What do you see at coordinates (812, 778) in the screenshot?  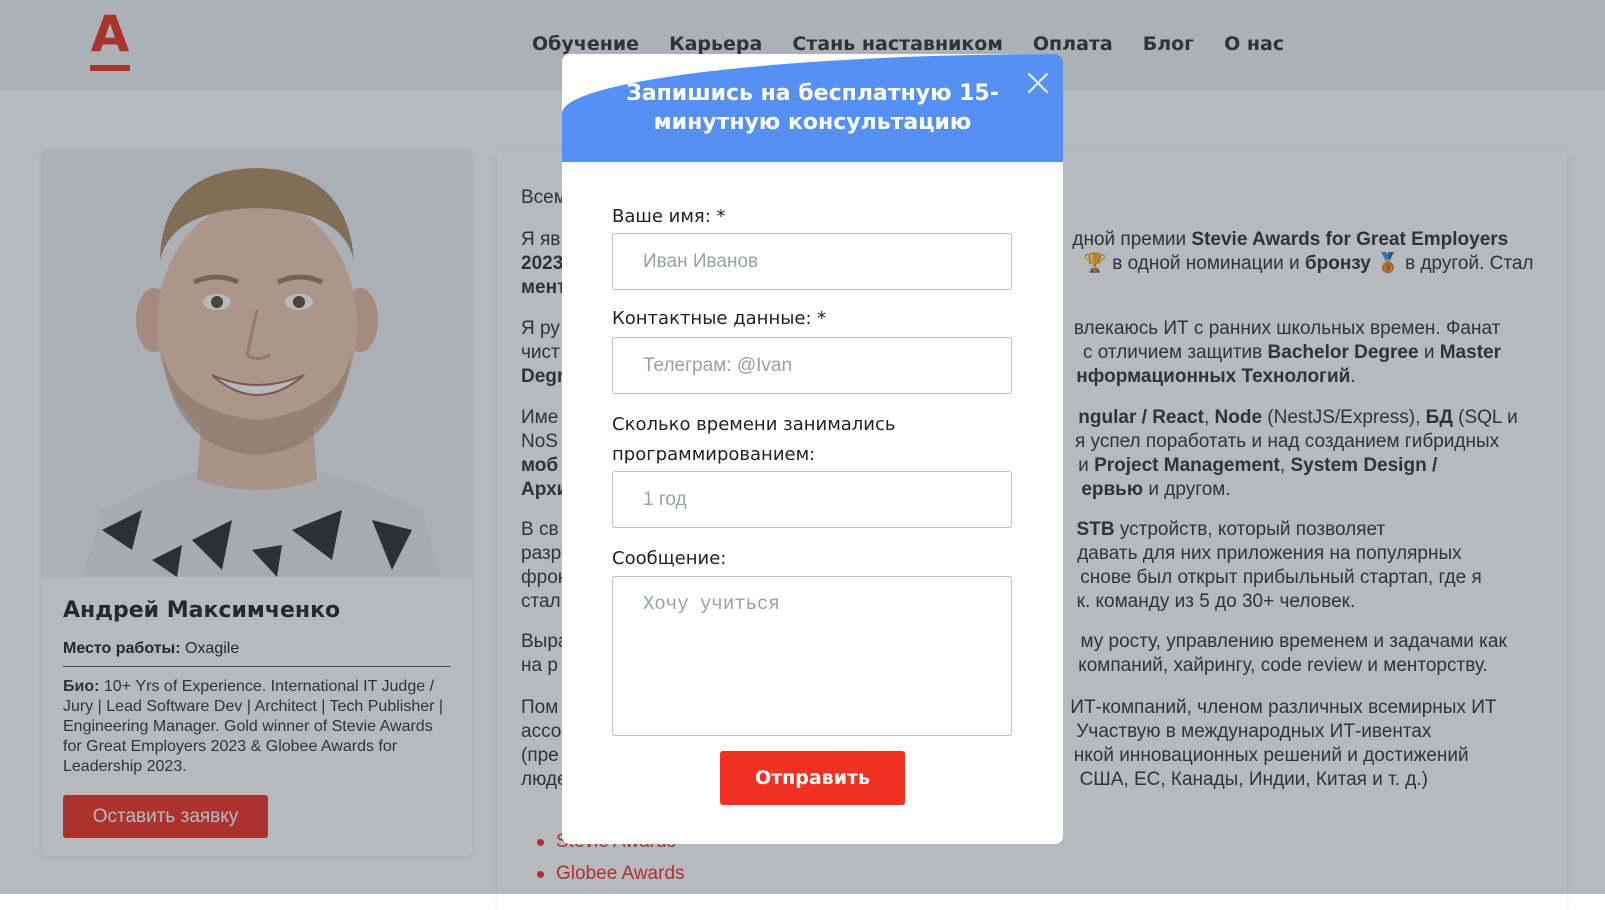 I see `submit-button: Отправить` at bounding box center [812, 778].